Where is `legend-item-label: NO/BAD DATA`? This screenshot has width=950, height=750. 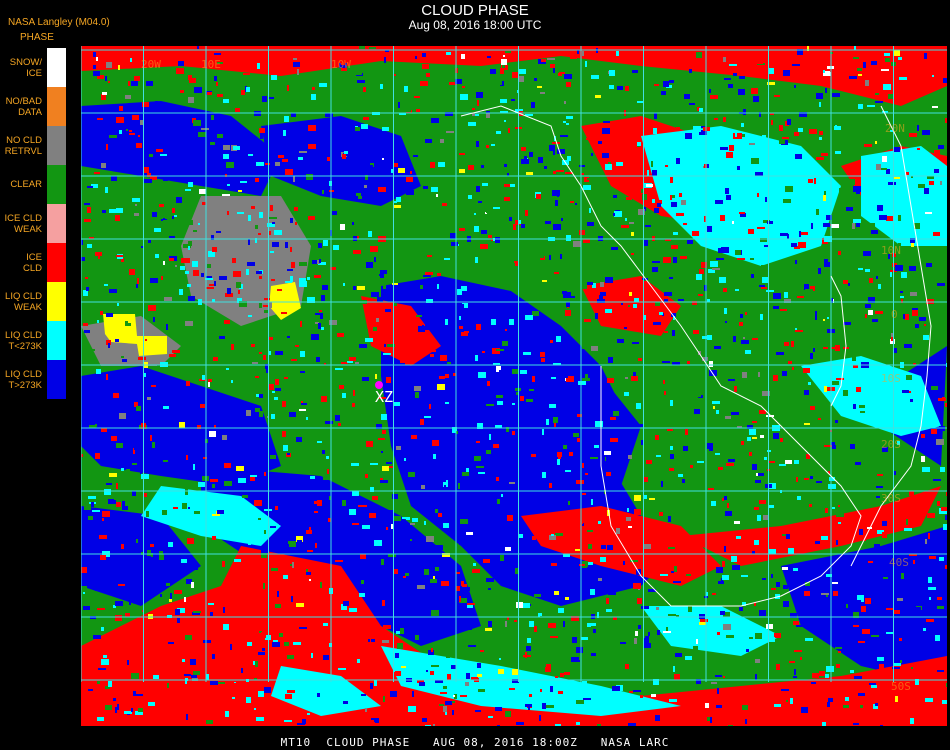 legend-item-label: NO/BAD DATA is located at coordinates (23, 106).